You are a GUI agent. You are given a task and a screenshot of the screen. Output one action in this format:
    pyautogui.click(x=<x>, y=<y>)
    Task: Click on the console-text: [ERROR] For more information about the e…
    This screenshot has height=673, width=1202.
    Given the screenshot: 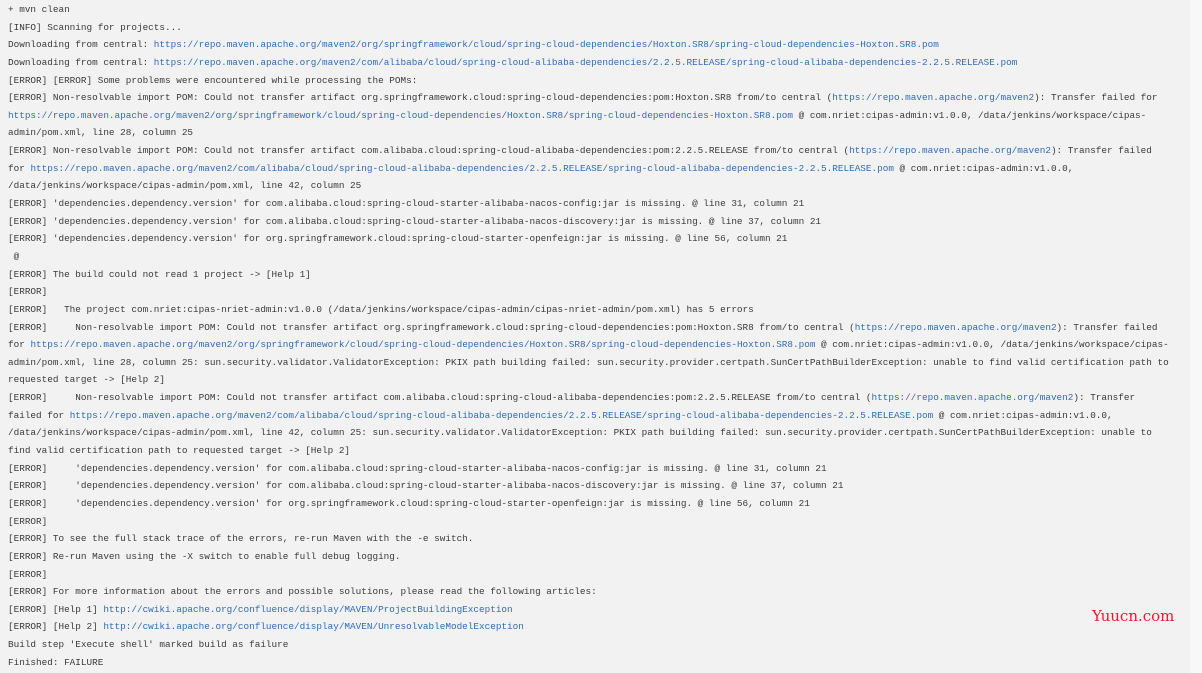 What is the action you would take?
    pyautogui.click(x=302, y=592)
    